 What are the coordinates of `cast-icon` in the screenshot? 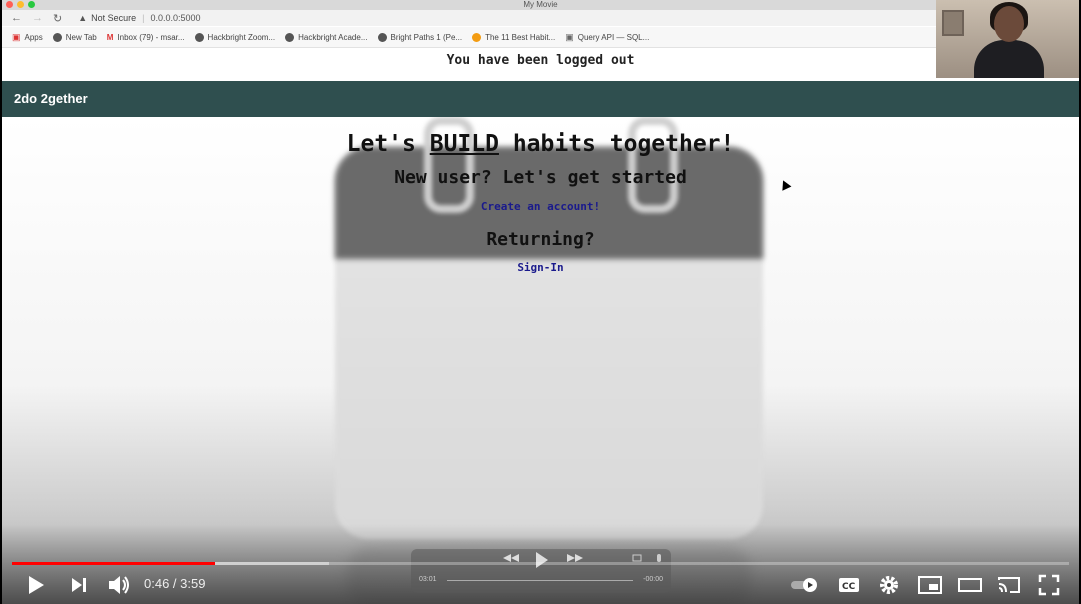 It's located at (1009, 585).